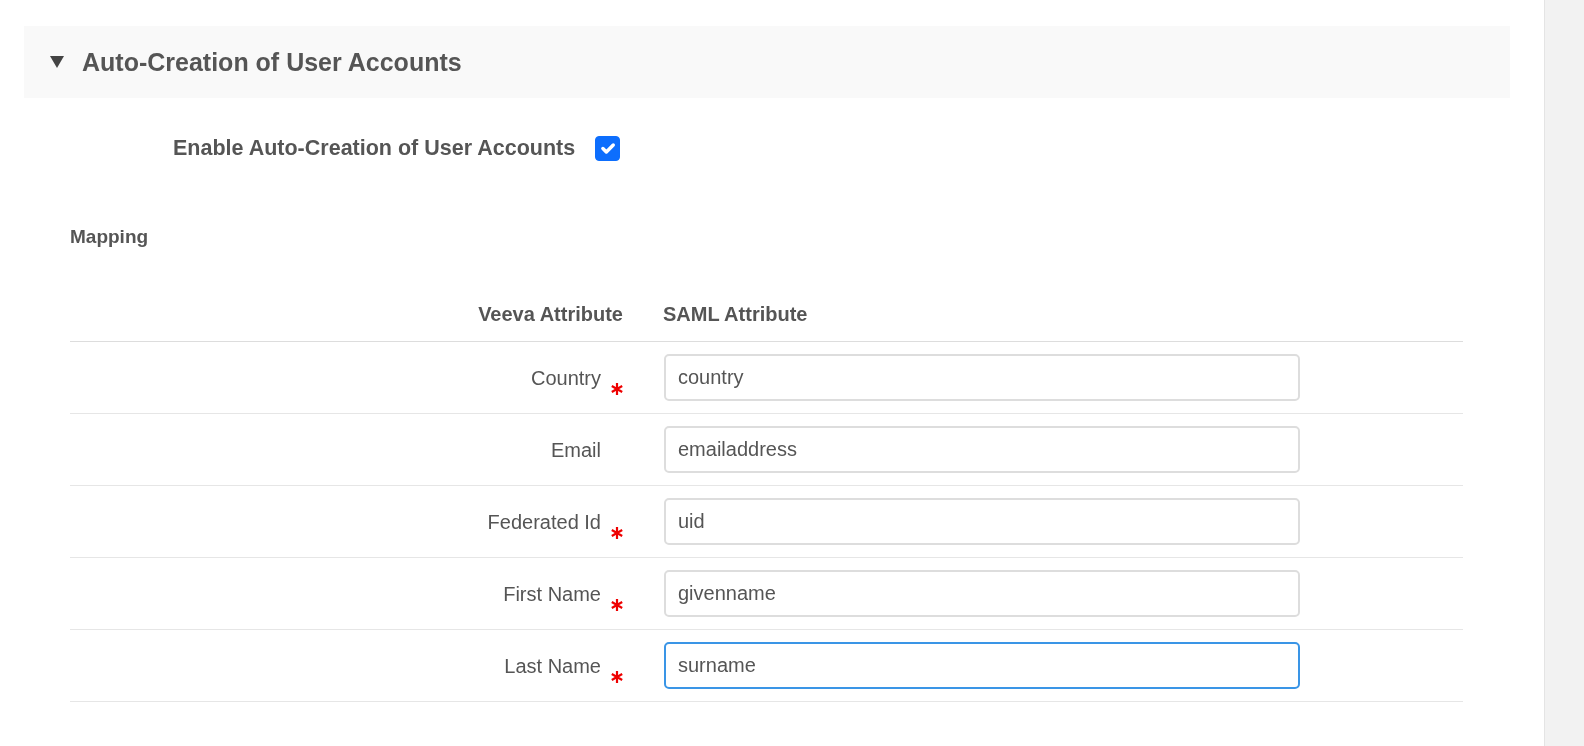  What do you see at coordinates (767, 62) in the screenshot?
I see `section-header: Auto-Creation of User Accounts` at bounding box center [767, 62].